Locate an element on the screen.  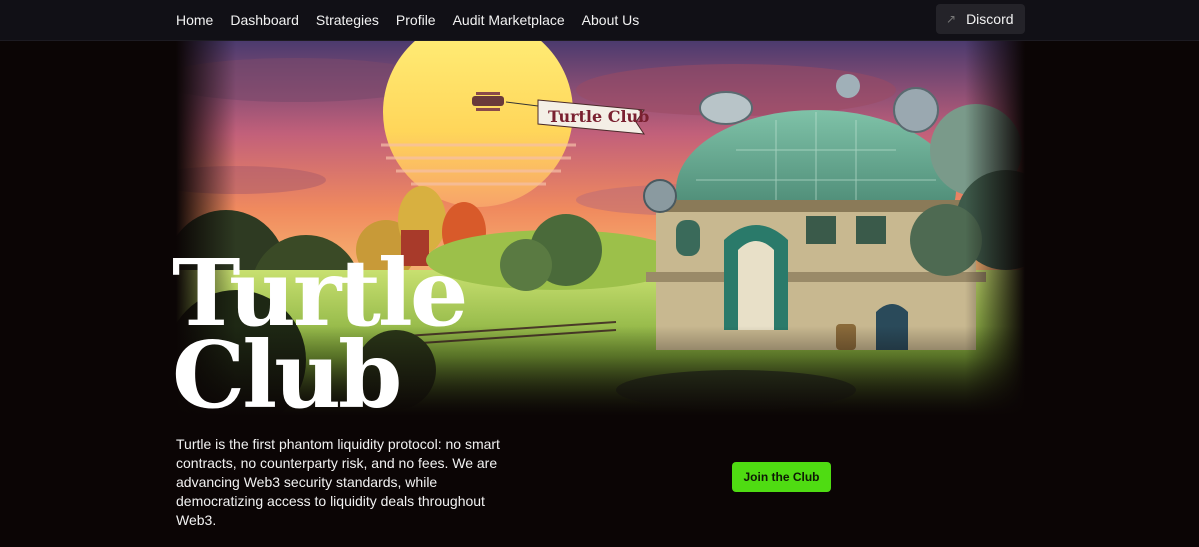
nav-link-home: Home is located at coordinates (194, 20).